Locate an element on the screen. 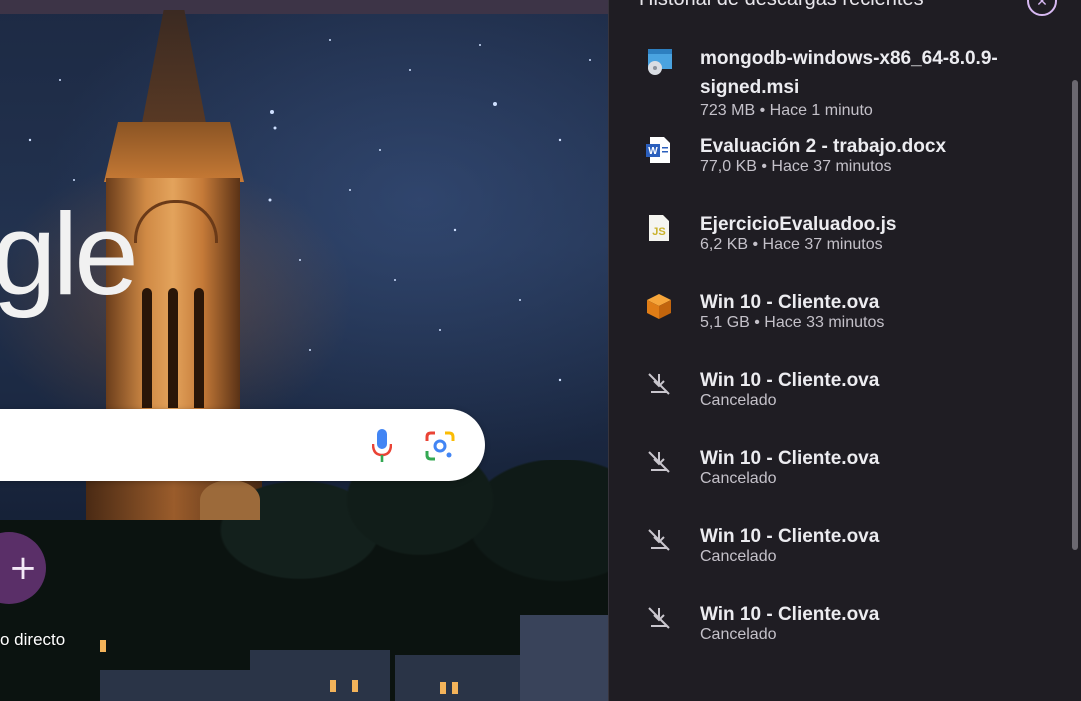 This screenshot has height=701, width=1081. download-status: 77,0 KB • Hace 37 minutos is located at coordinates (796, 166).